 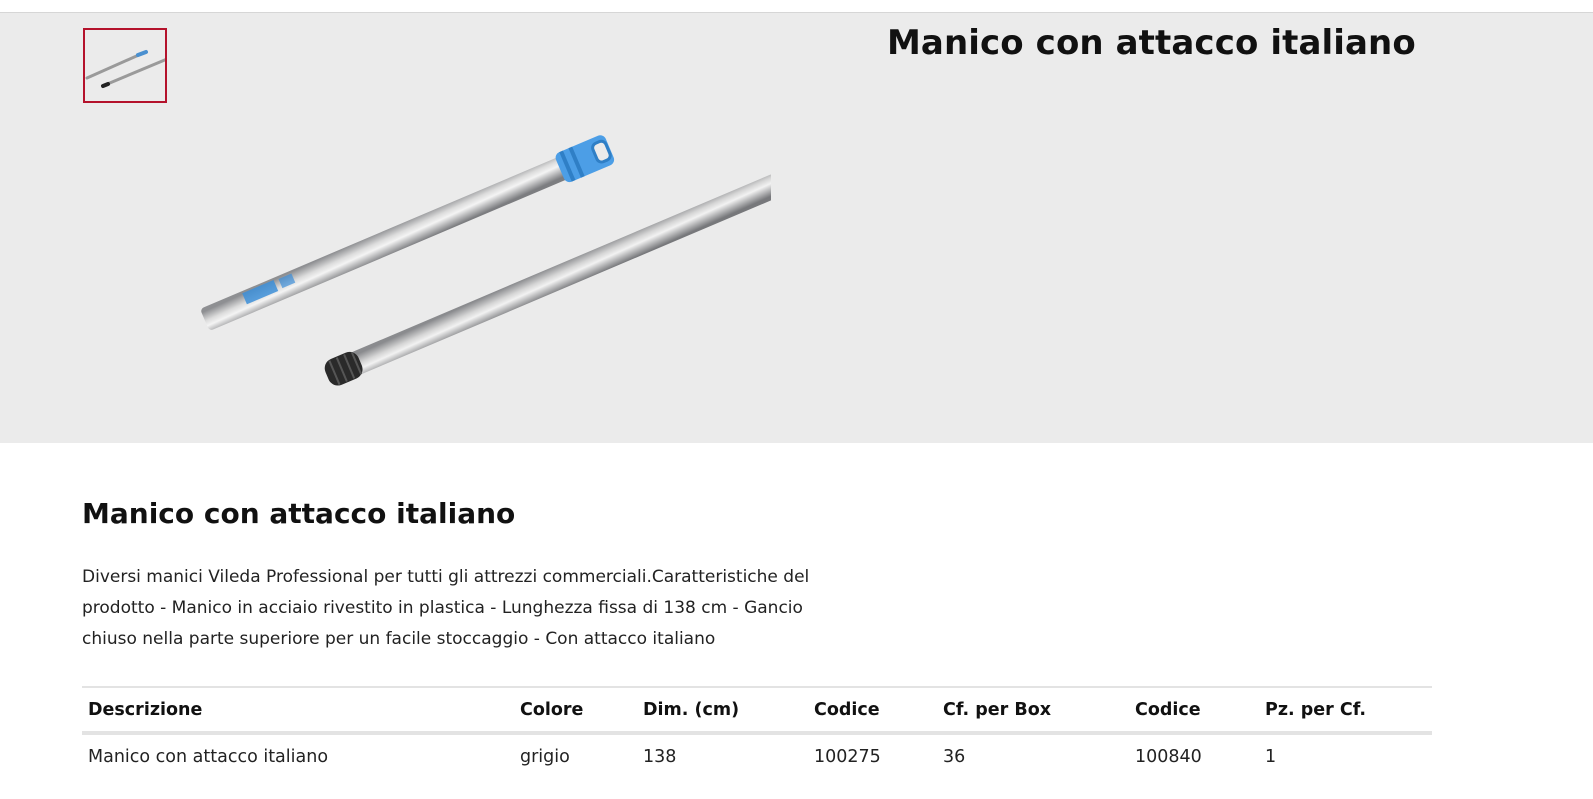 What do you see at coordinates (1168, 709) in the screenshot?
I see `column-header-codice-2: Codice` at bounding box center [1168, 709].